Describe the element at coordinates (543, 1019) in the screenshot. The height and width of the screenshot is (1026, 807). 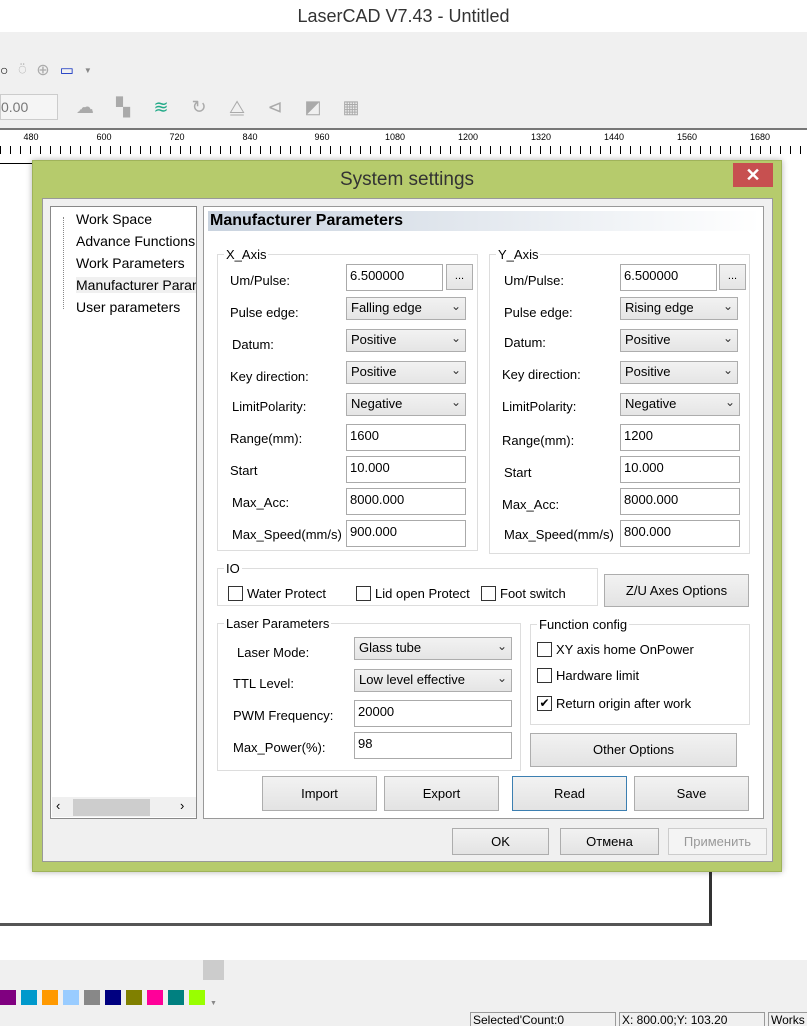
I see `selected-count: Selected'Count:0` at that location.